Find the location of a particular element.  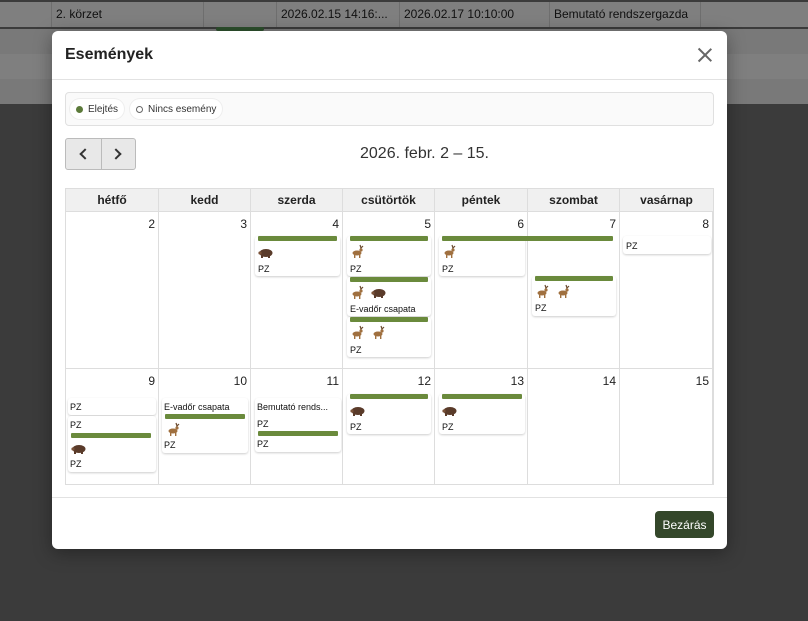

chevron-right-icon is located at coordinates (116, 154).